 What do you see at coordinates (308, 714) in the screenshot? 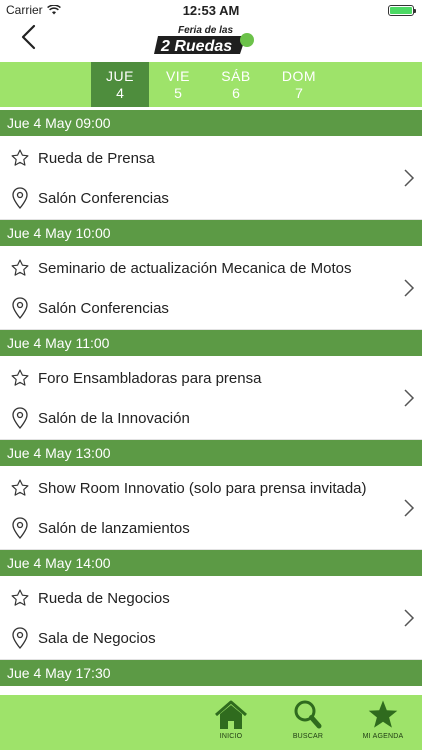
I see `search-icon` at bounding box center [308, 714].